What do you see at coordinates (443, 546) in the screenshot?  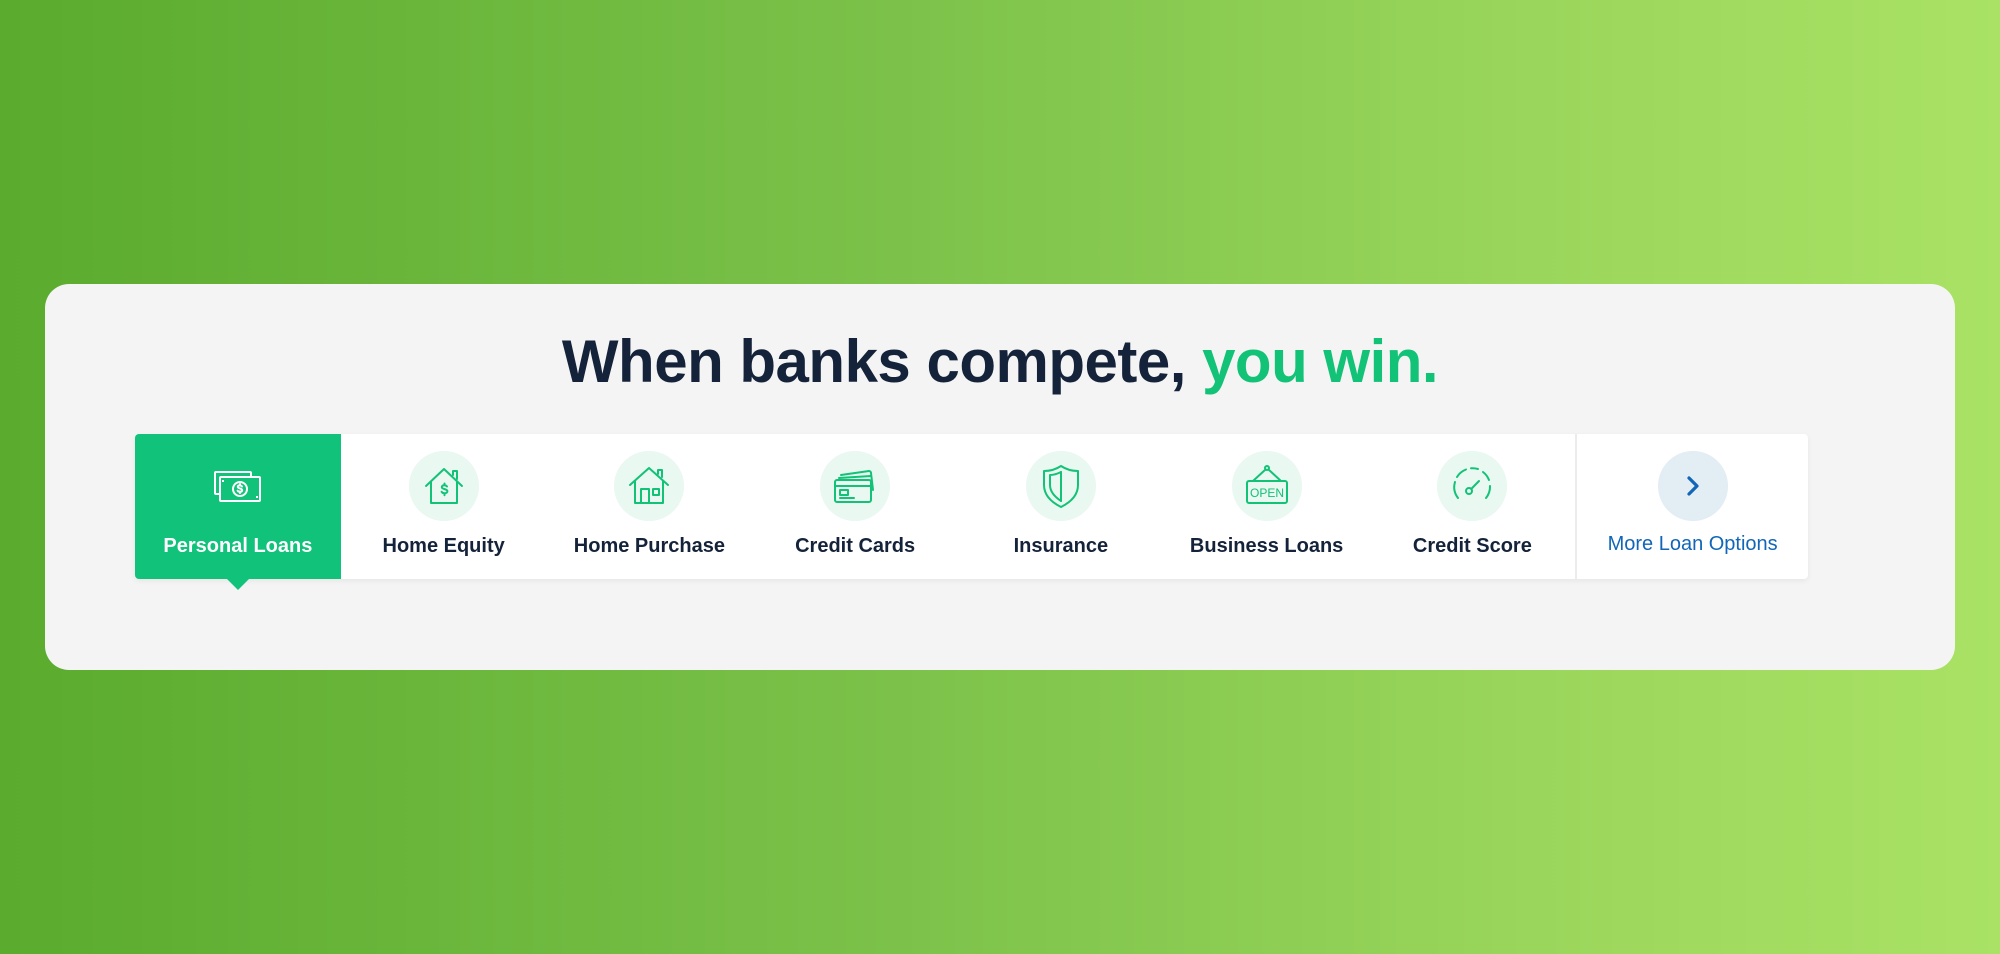 I see `tab-label: Home Equity` at bounding box center [443, 546].